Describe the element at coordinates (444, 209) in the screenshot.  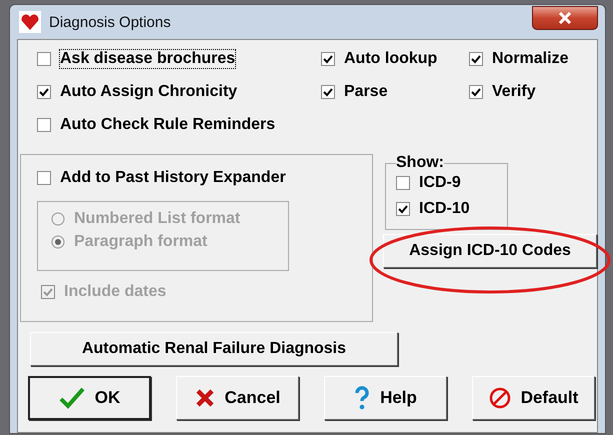
I see `checkbox-label: ICD-10` at that location.